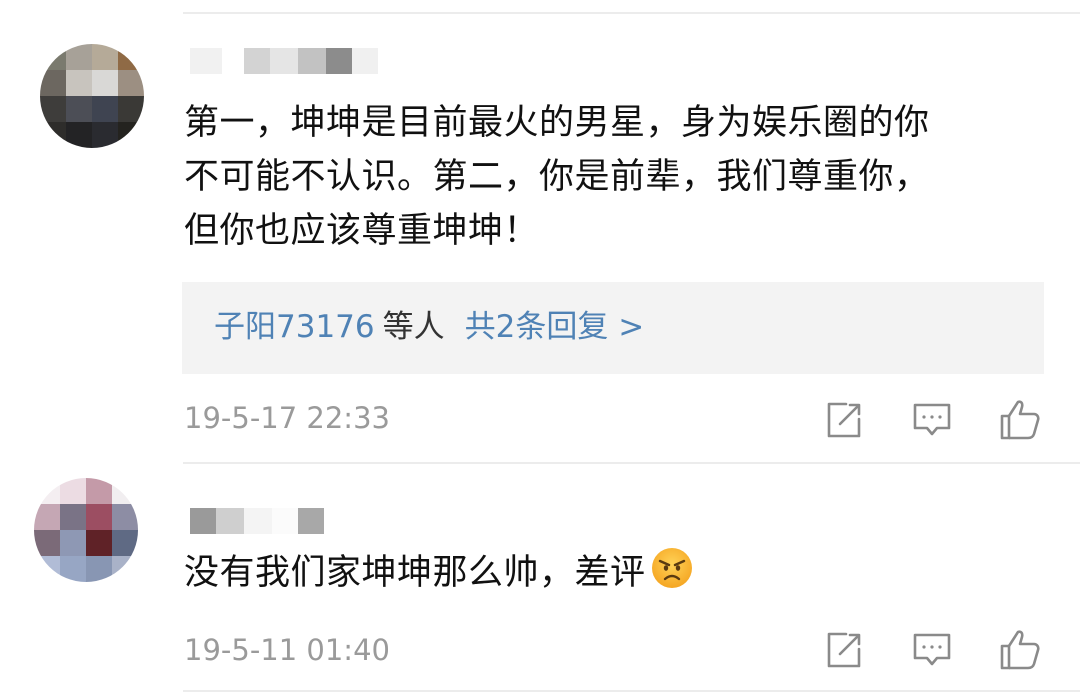  What do you see at coordinates (631, 691) in the screenshot?
I see `bottom-divider` at bounding box center [631, 691].